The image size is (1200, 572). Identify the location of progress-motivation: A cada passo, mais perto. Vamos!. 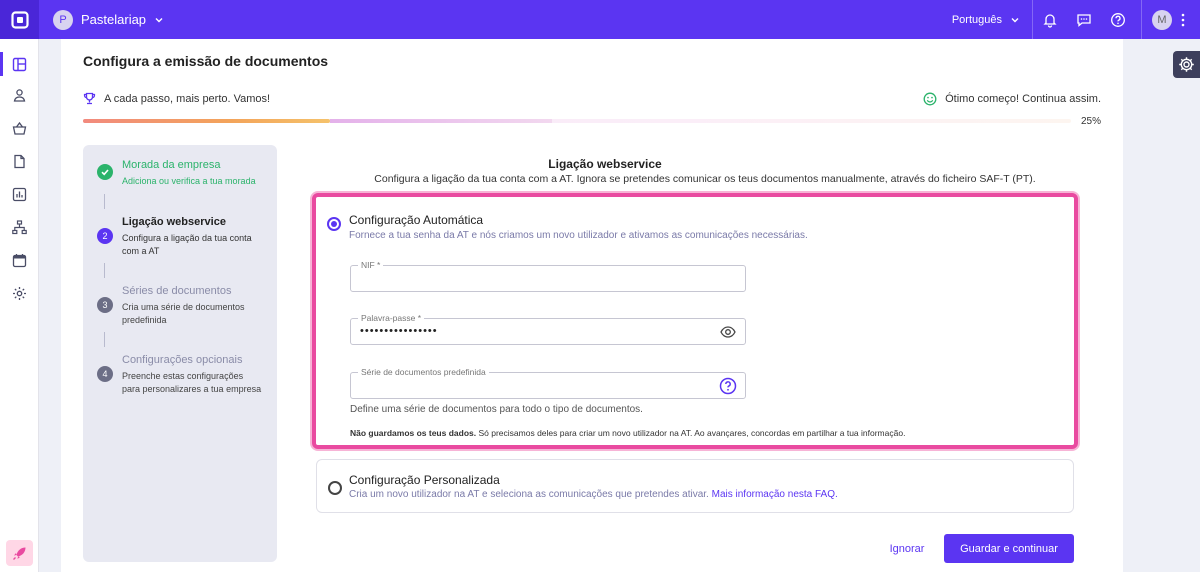
(176, 98).